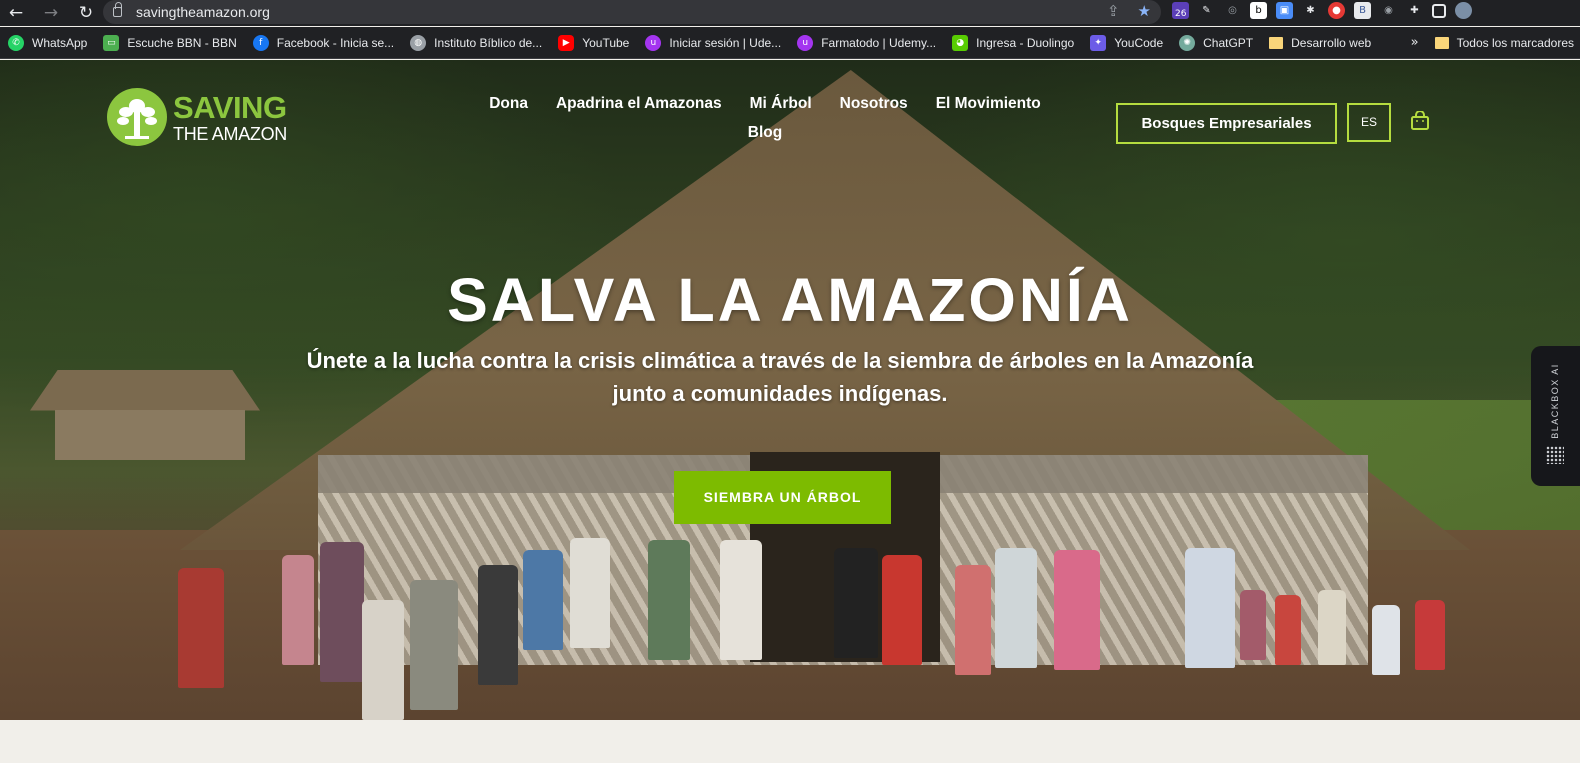  I want to click on extension-icon: B, so click(1362, 10).